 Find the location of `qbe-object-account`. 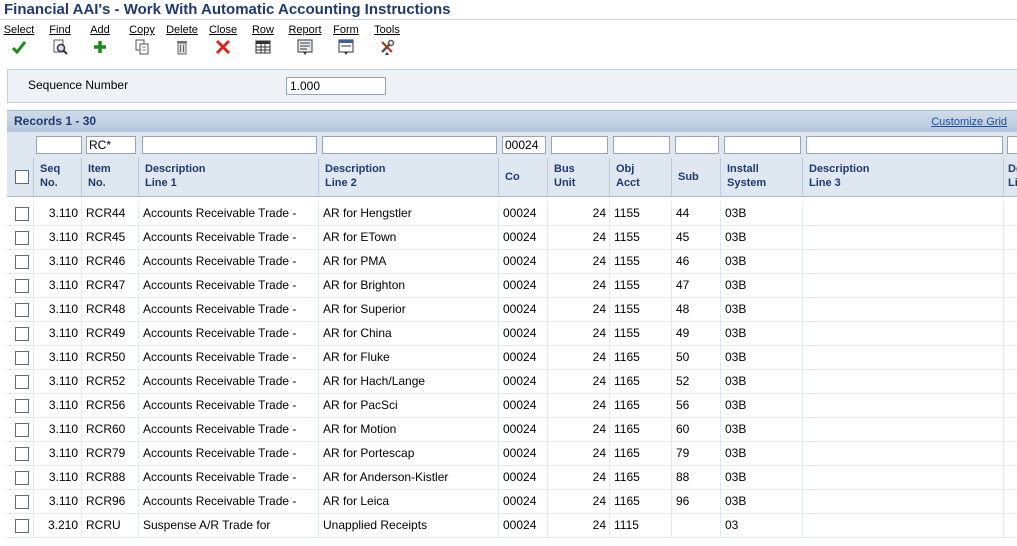

qbe-object-account is located at coordinates (641, 145).